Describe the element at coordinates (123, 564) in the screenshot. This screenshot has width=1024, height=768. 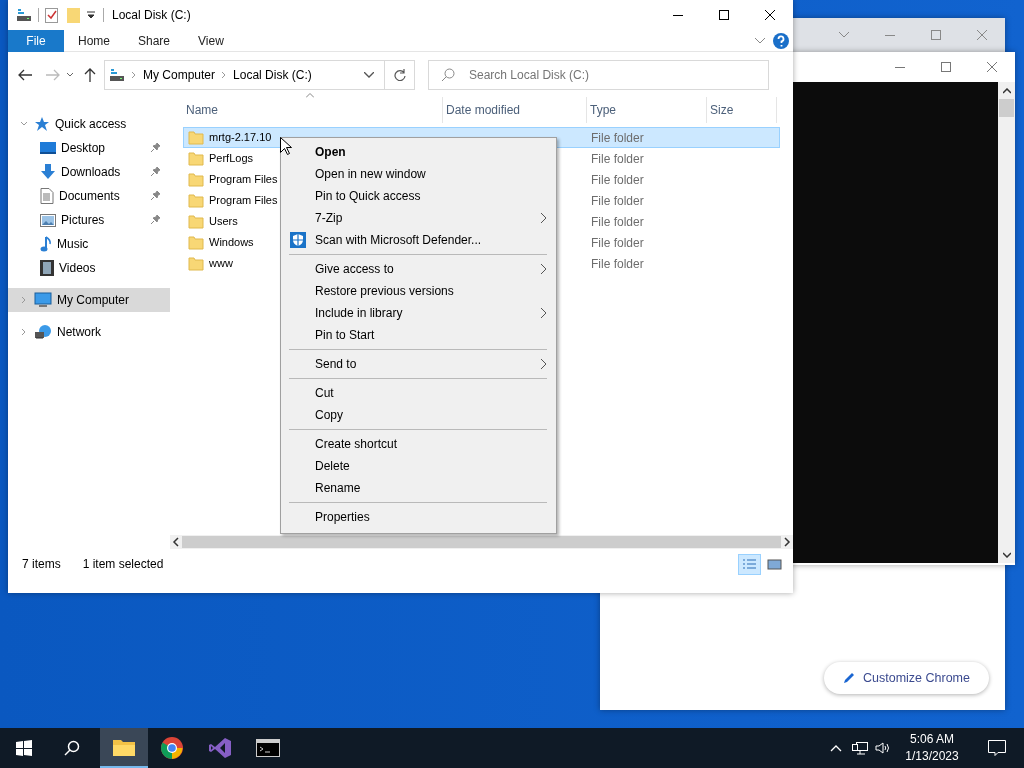
I see `selection-count: 1 item selected` at that location.